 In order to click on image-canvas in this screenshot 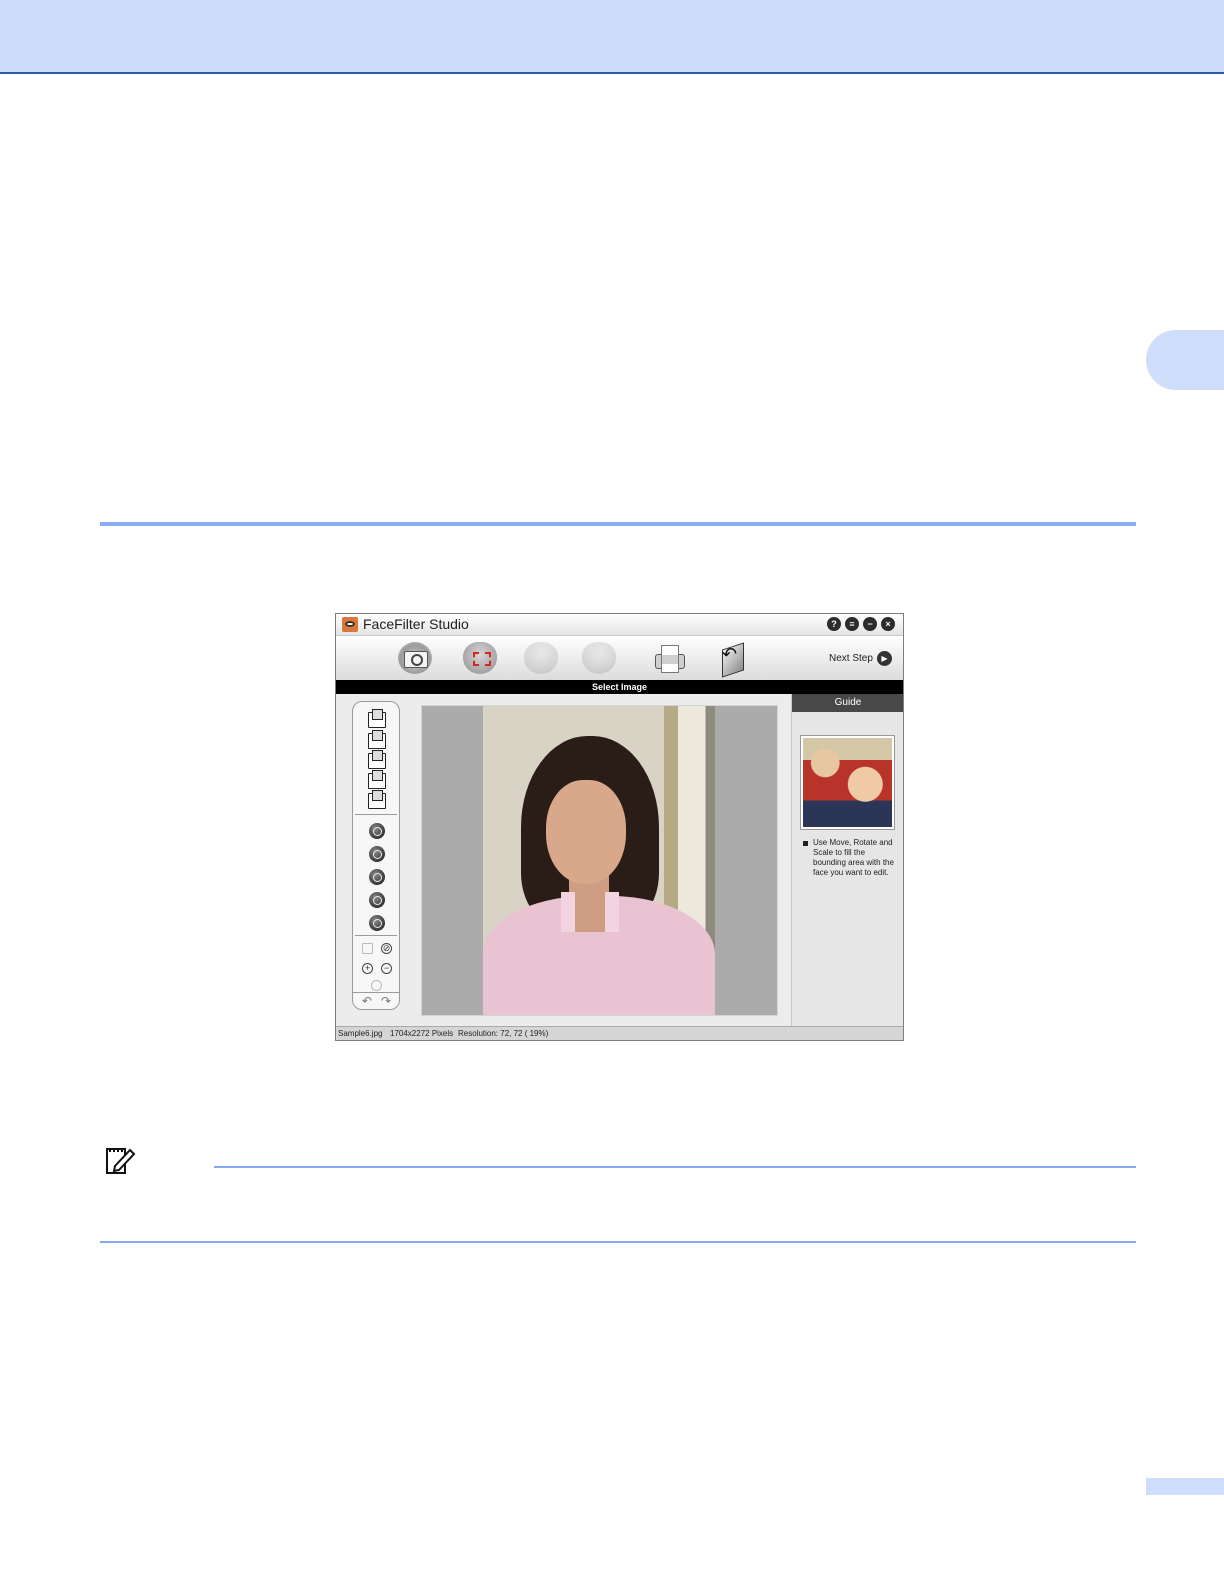, I will do `click(599, 860)`.